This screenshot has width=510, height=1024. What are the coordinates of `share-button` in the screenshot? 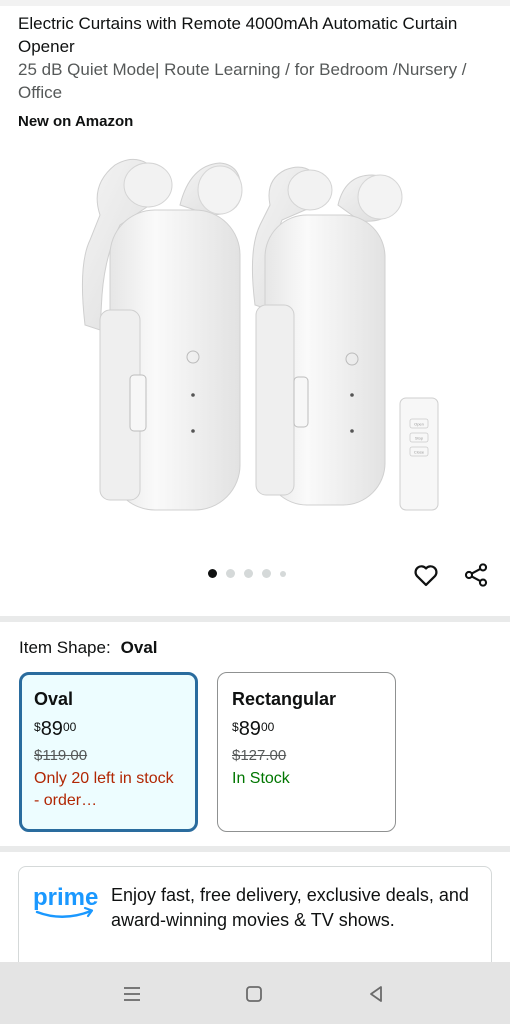 It's located at (476, 575).